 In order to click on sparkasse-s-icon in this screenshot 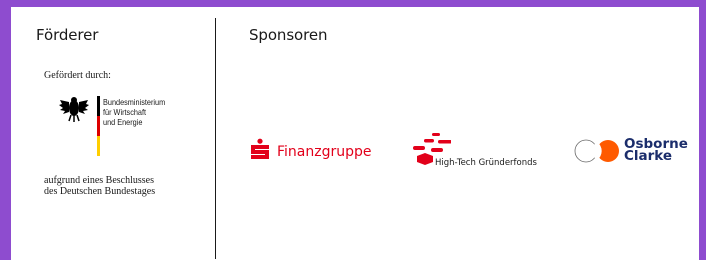, I will do `click(260, 148)`.